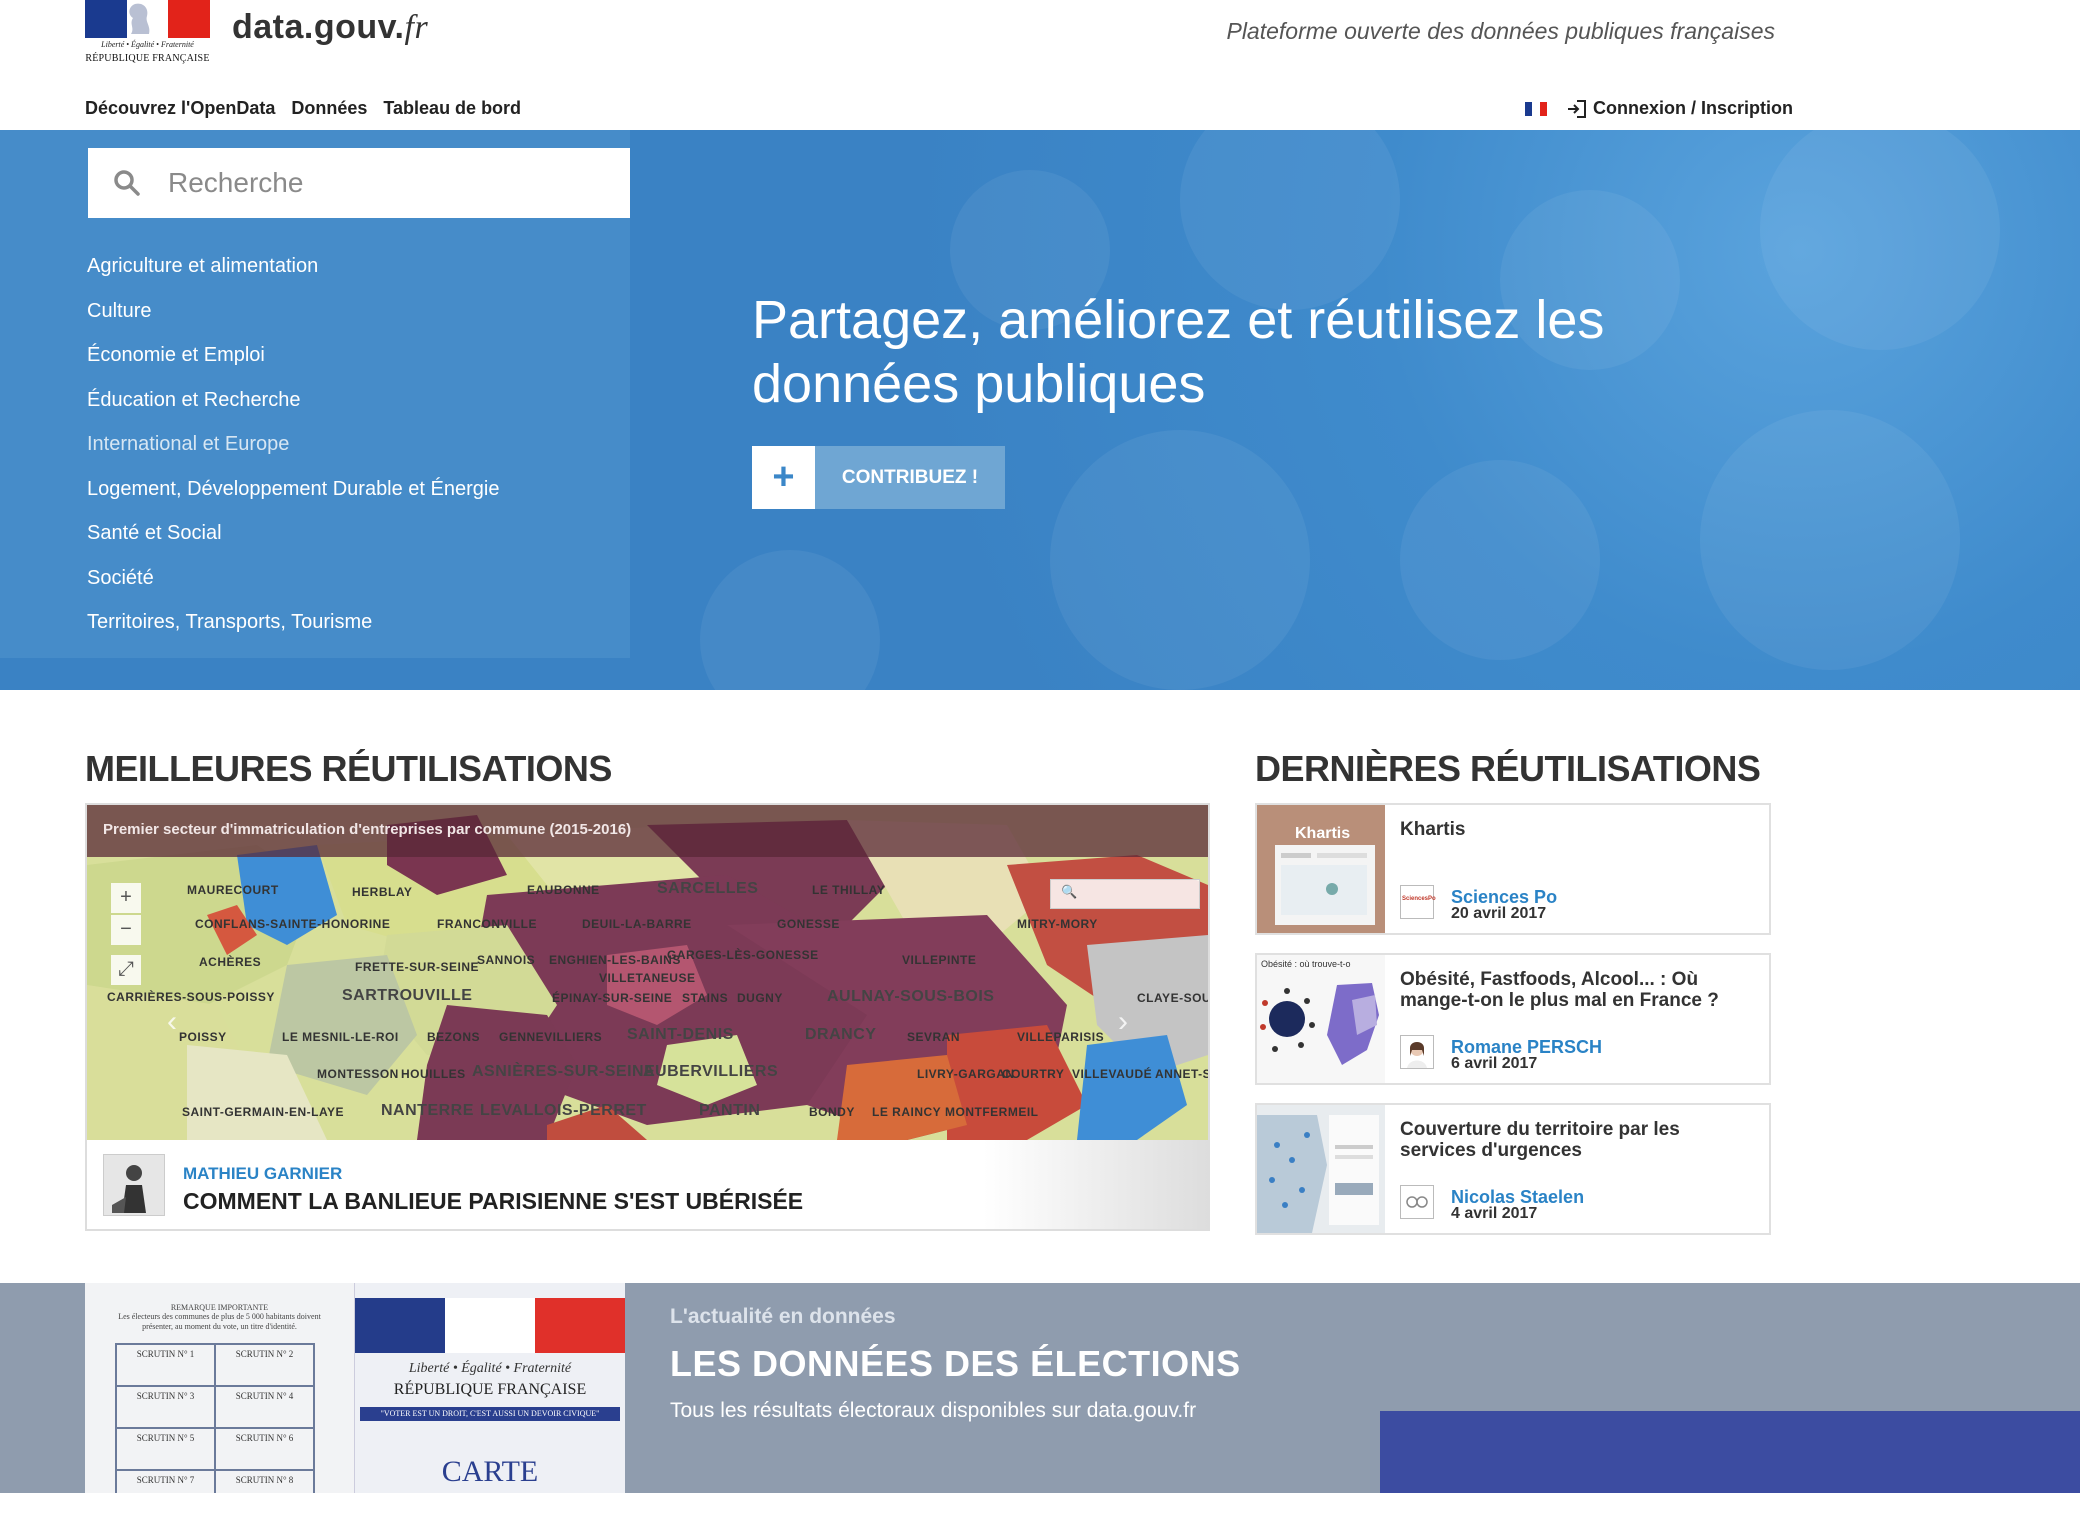 This screenshot has height=1538, width=2080. Describe the element at coordinates (1321, 1169) in the screenshot. I see `reuse-thumbnail` at that location.